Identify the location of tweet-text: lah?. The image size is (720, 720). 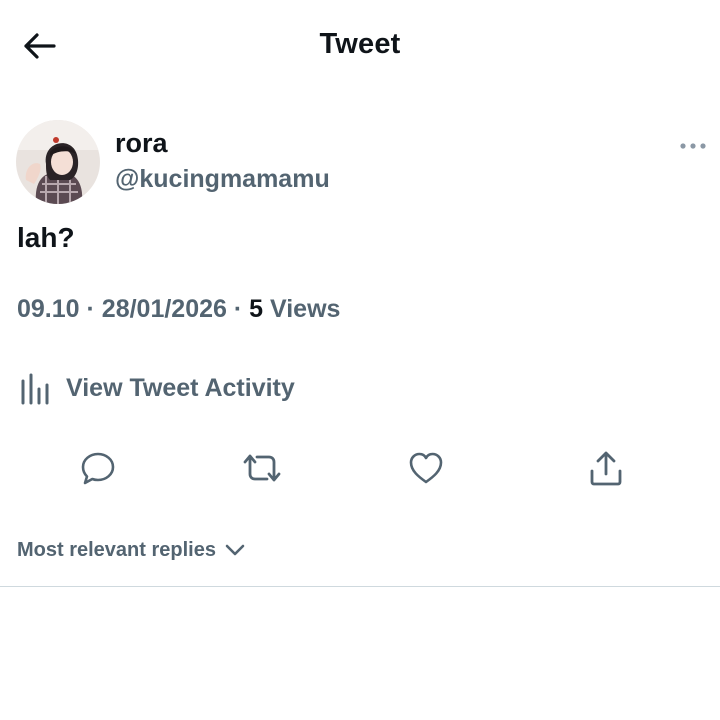
(46, 237).